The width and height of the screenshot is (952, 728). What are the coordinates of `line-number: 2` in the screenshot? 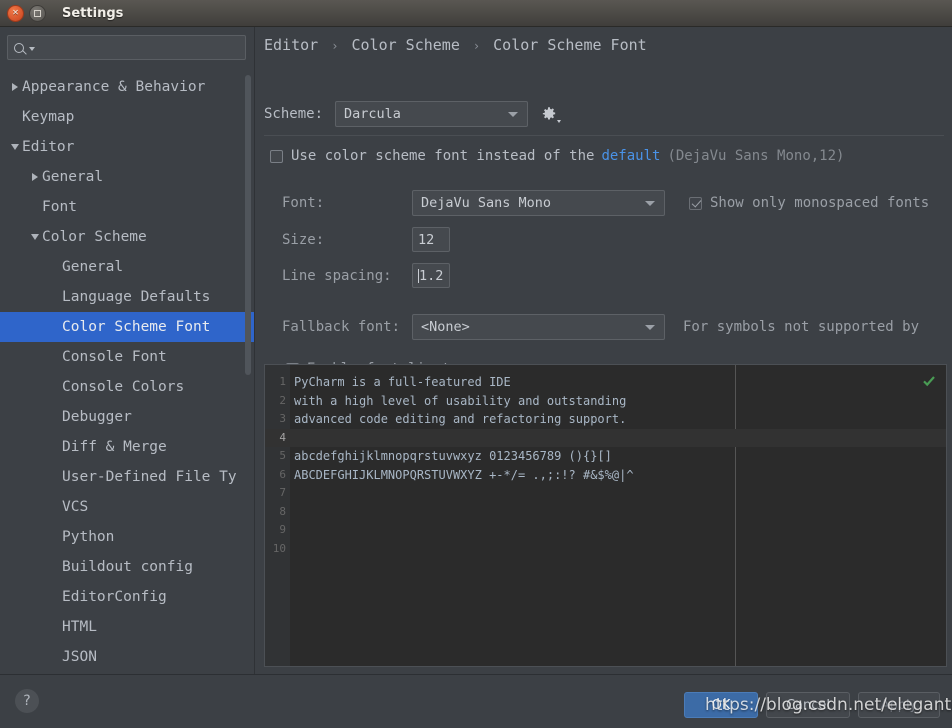 It's located at (282, 400).